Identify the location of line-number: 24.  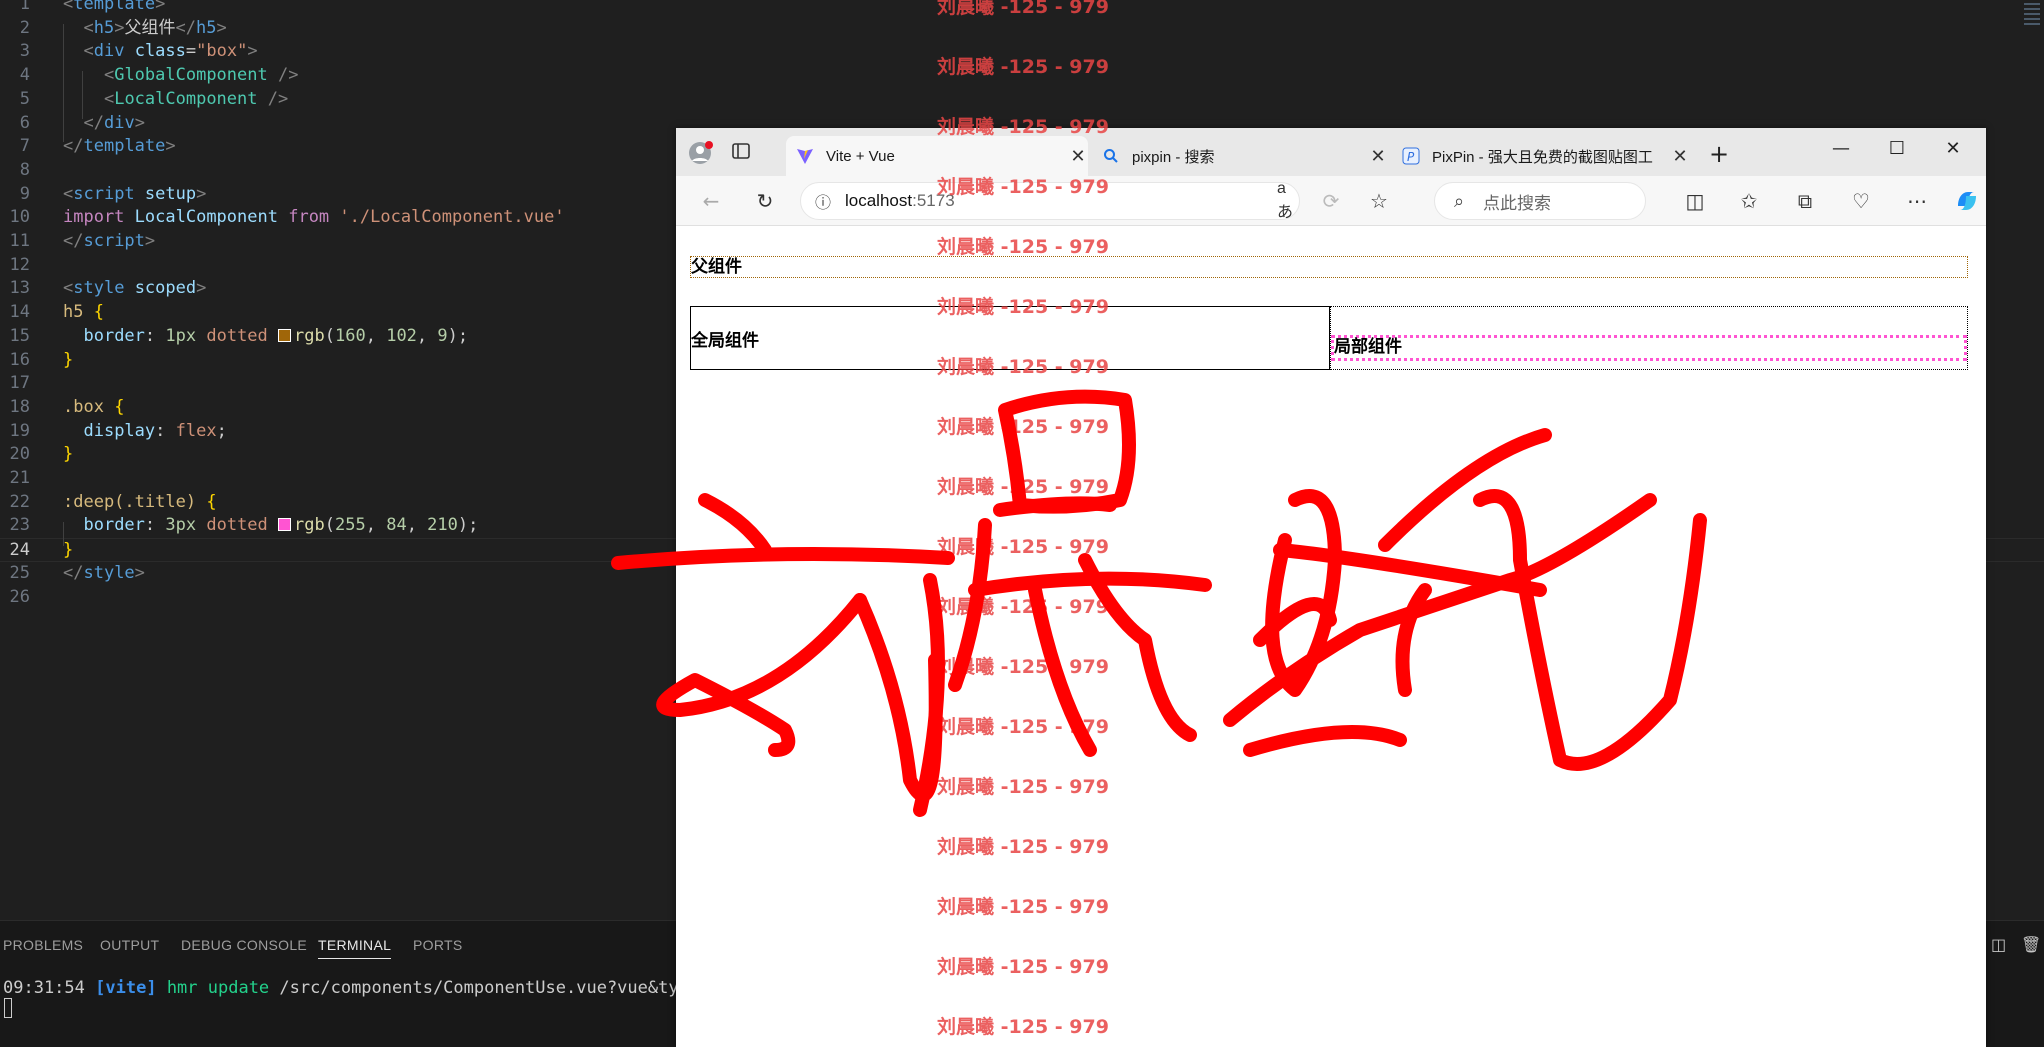
(19, 550).